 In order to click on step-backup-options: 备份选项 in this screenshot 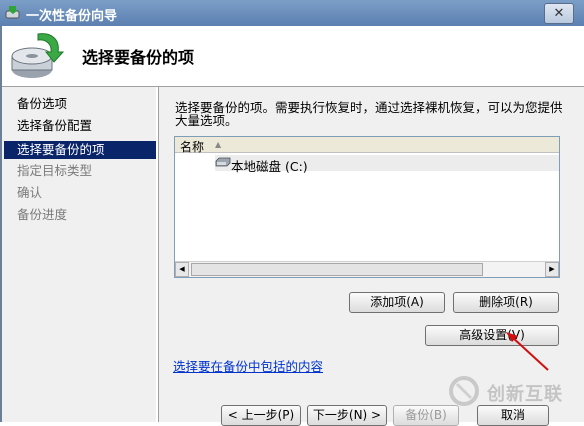, I will do `click(42, 103)`.